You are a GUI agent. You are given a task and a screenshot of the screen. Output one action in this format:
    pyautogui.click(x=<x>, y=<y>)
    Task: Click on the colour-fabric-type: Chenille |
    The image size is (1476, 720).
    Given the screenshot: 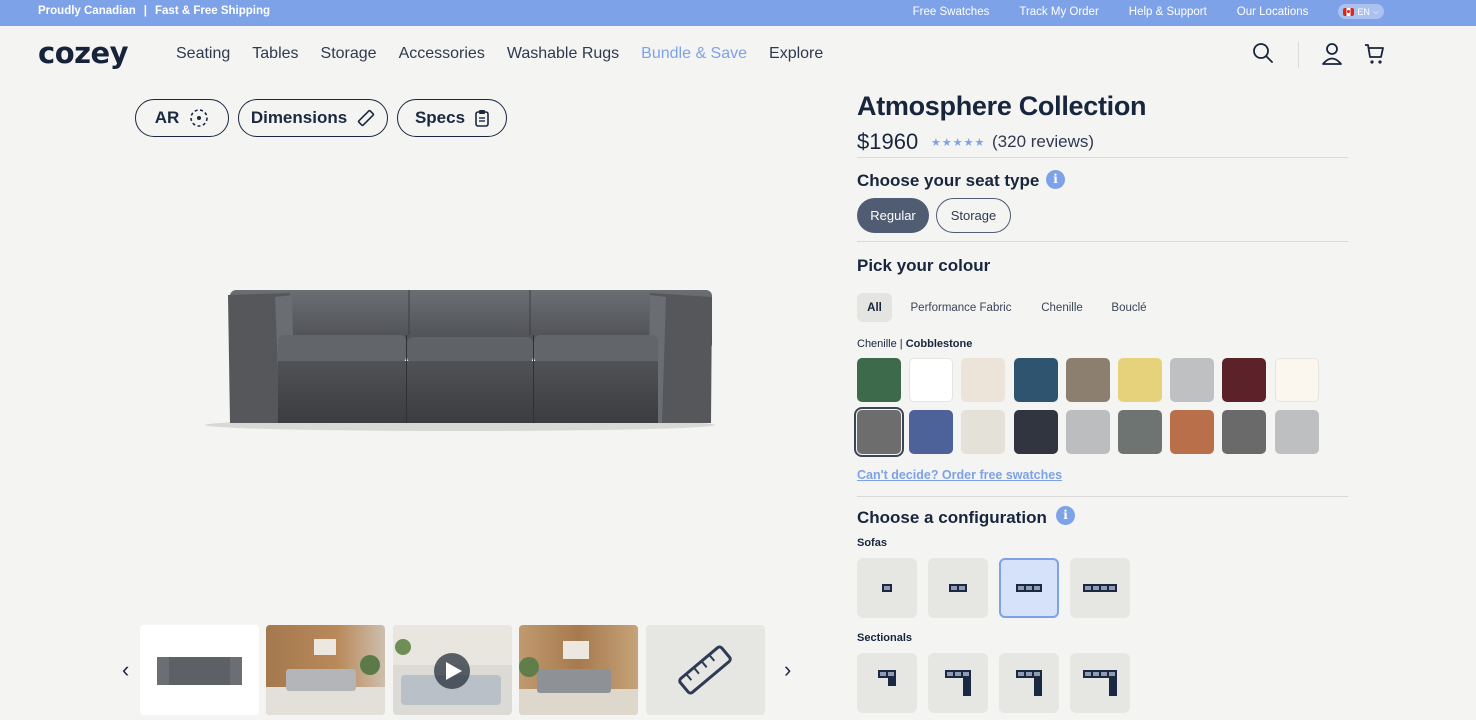 What is the action you would take?
    pyautogui.click(x=881, y=344)
    